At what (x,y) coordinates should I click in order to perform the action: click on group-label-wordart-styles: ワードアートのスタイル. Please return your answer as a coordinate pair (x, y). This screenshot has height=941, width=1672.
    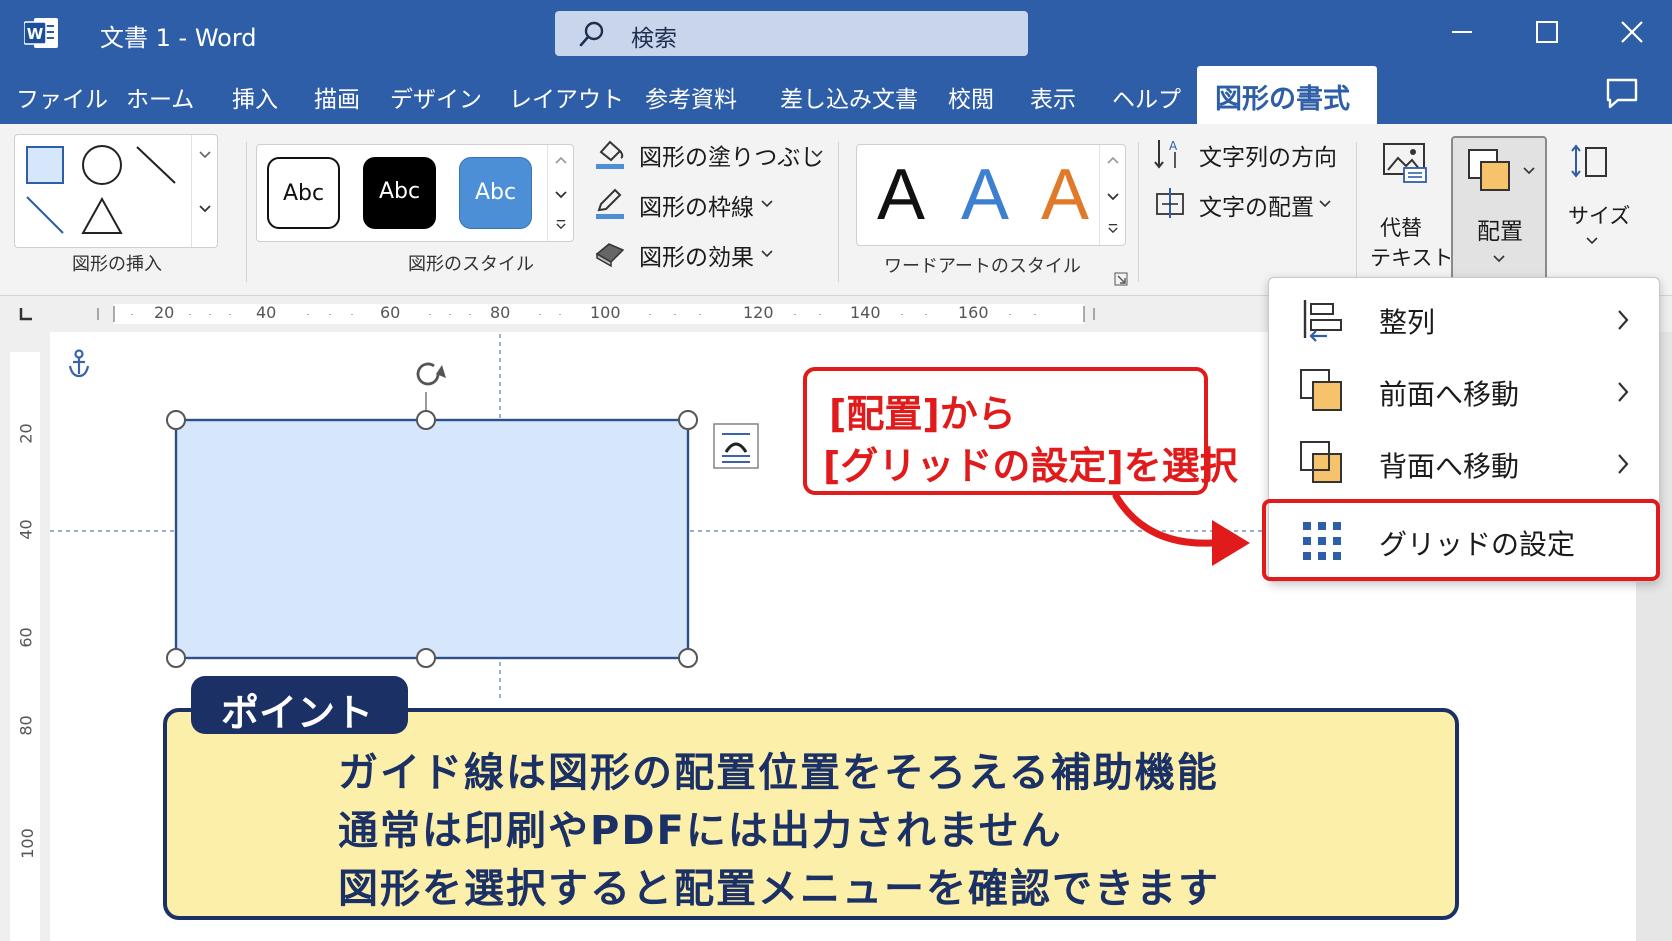
    Looking at the image, I should click on (982, 266).